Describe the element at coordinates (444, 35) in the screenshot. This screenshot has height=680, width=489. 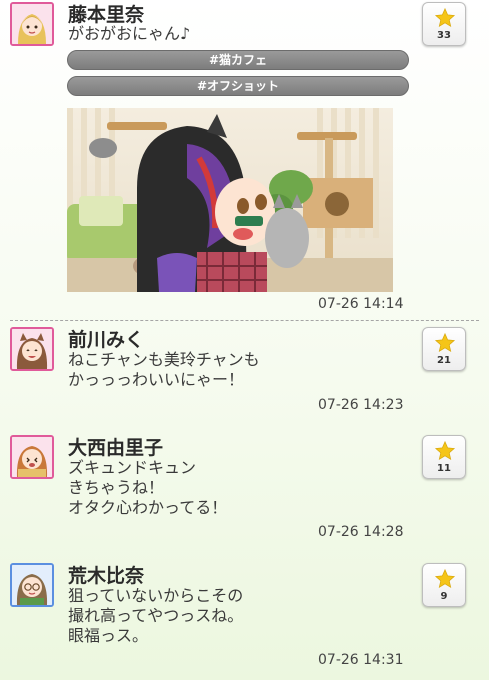
I see `like-count: 33` at that location.